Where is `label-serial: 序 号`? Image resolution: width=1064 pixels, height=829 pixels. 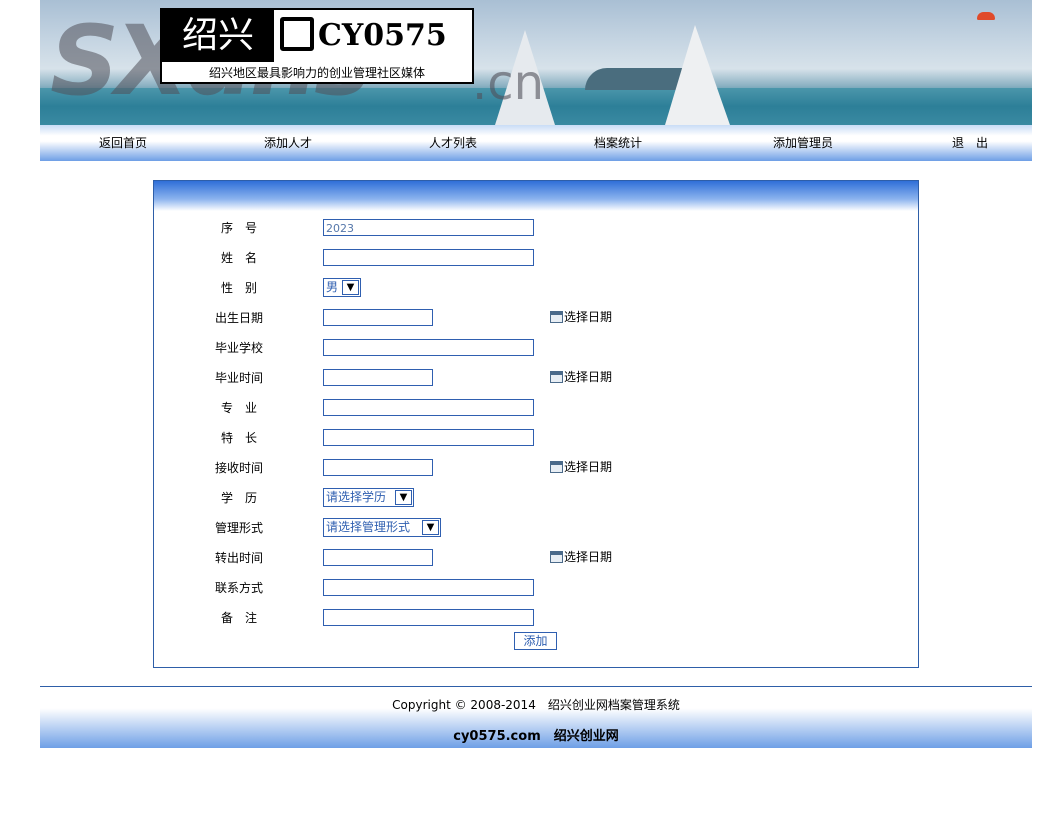 label-serial: 序 号 is located at coordinates (238, 228).